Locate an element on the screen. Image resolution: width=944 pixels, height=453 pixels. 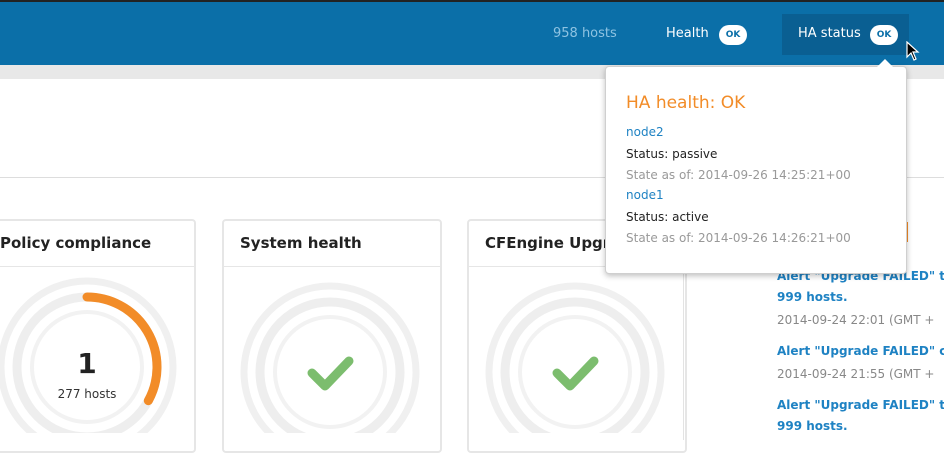
alert-link: Alert "Upgrade FAILED" tri is located at coordinates (860, 405).